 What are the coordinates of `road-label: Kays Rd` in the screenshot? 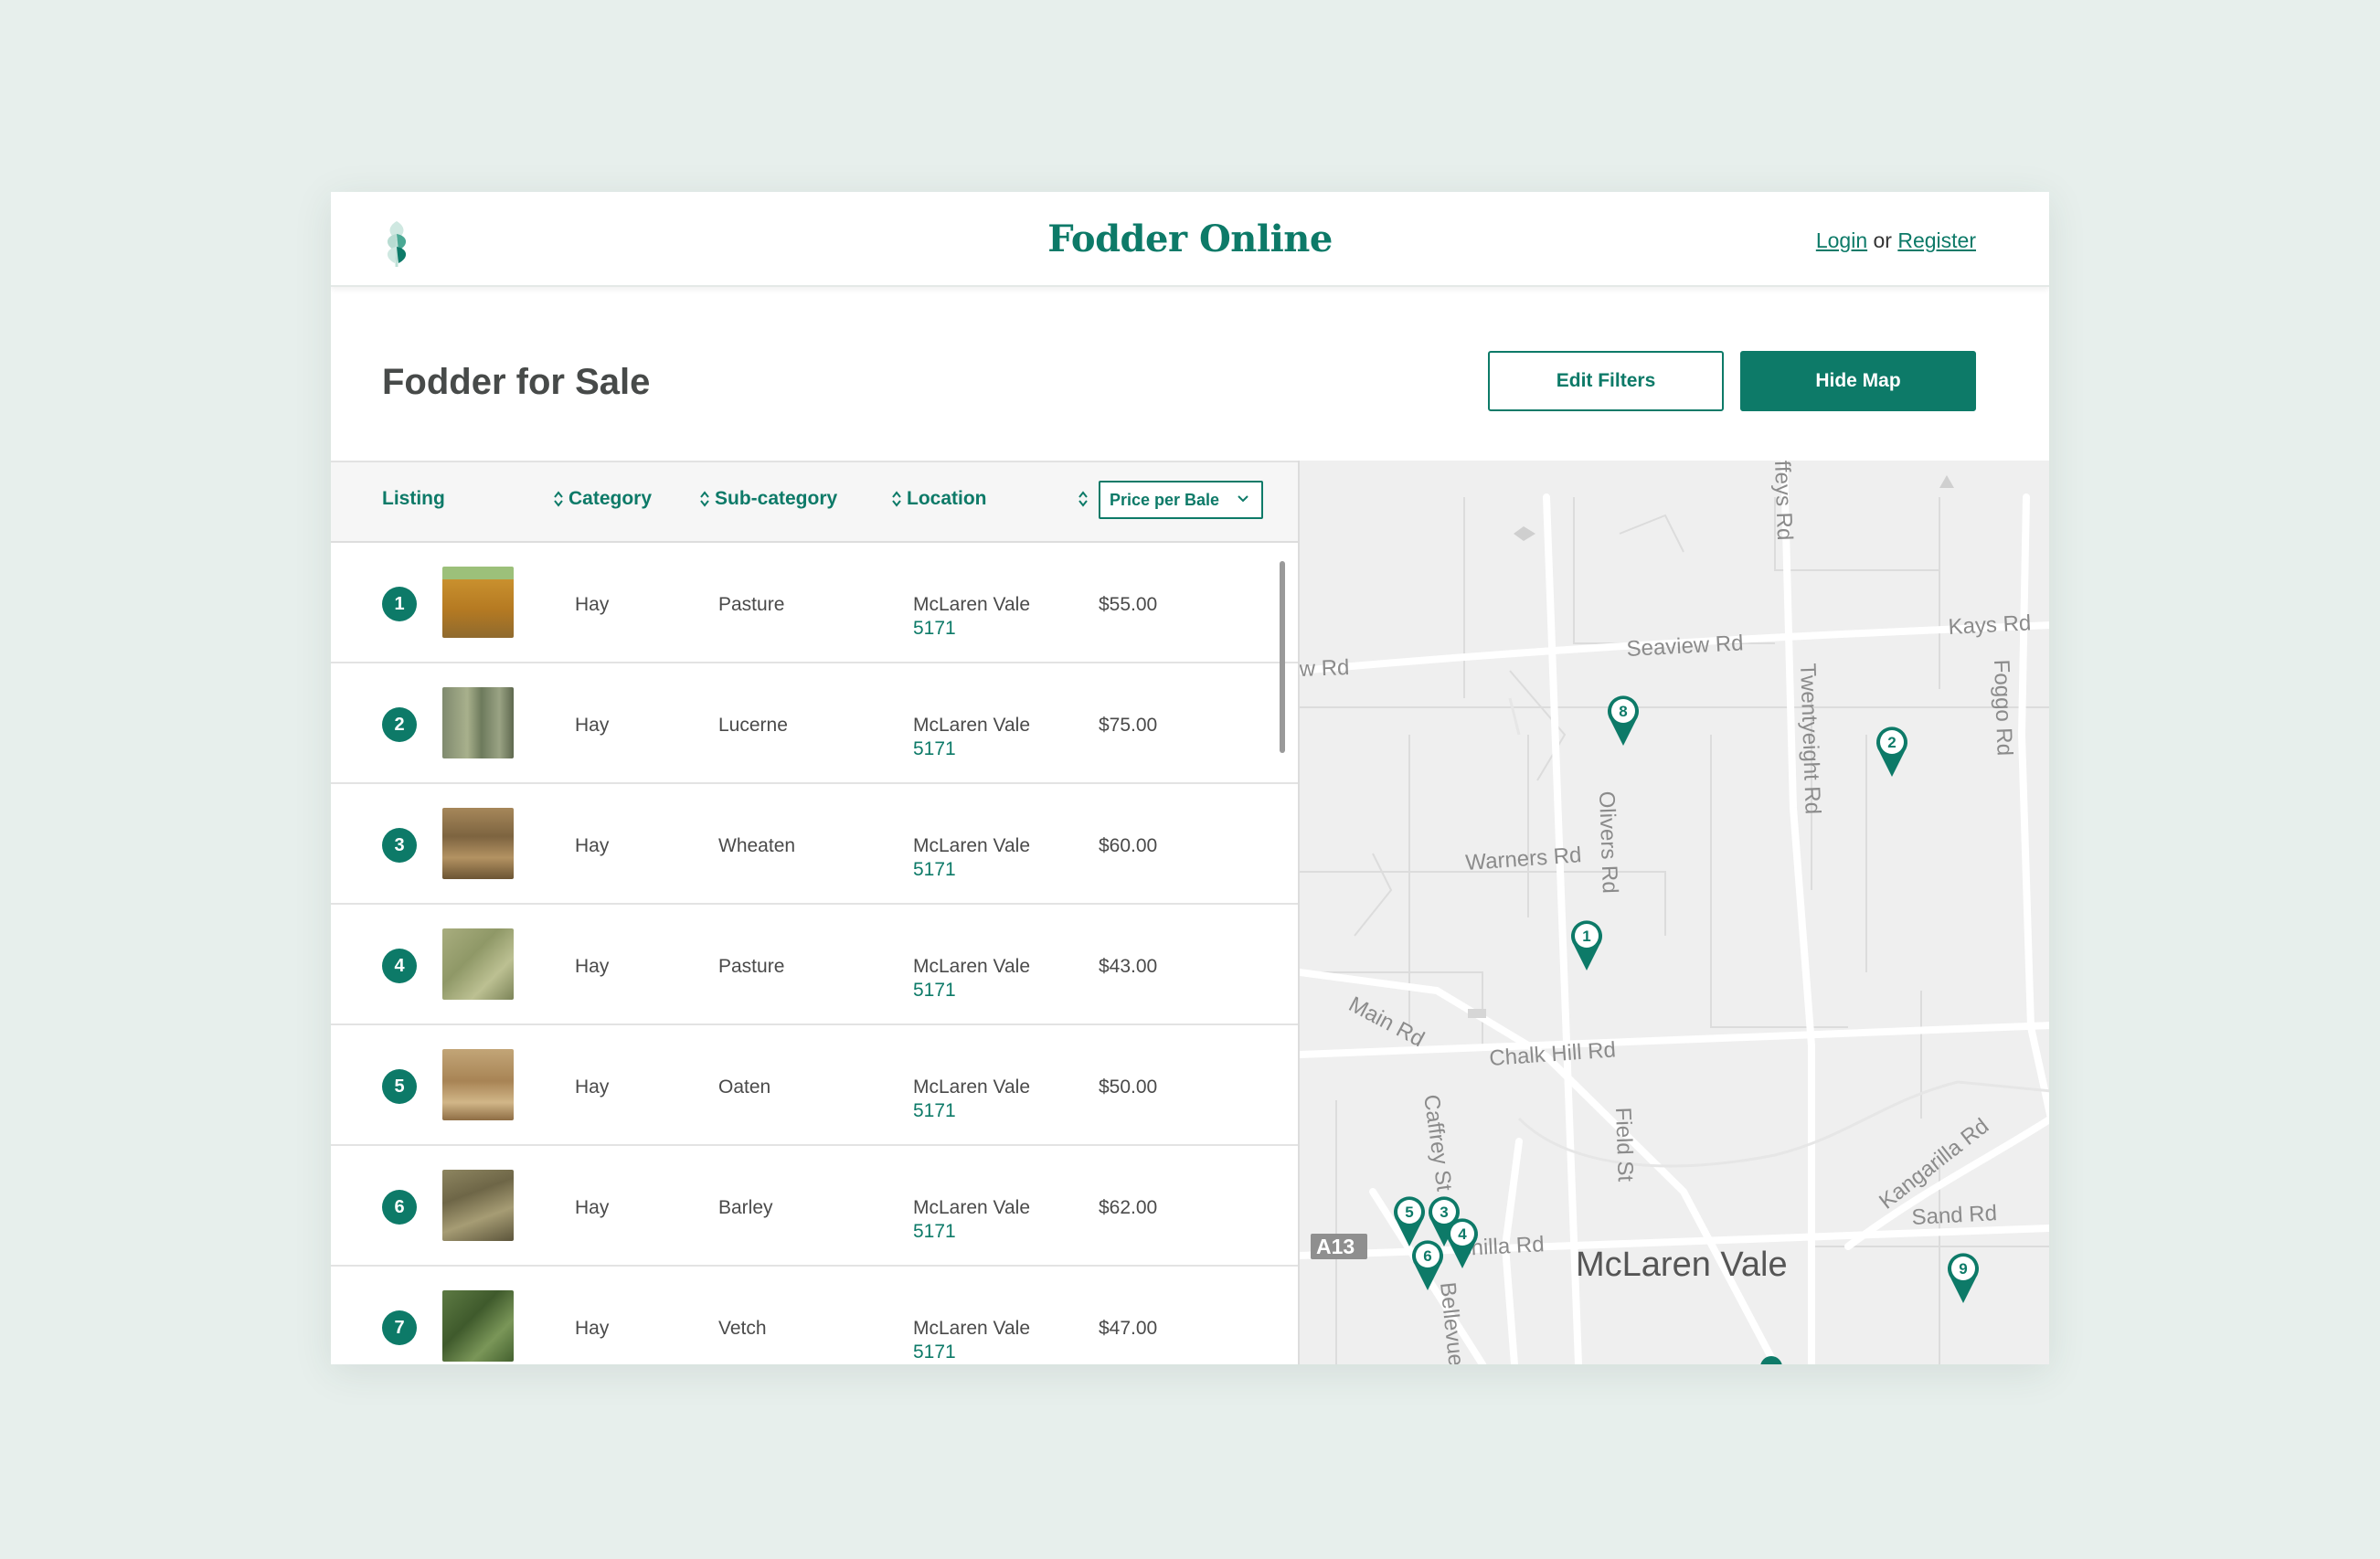 It's located at (1990, 625).